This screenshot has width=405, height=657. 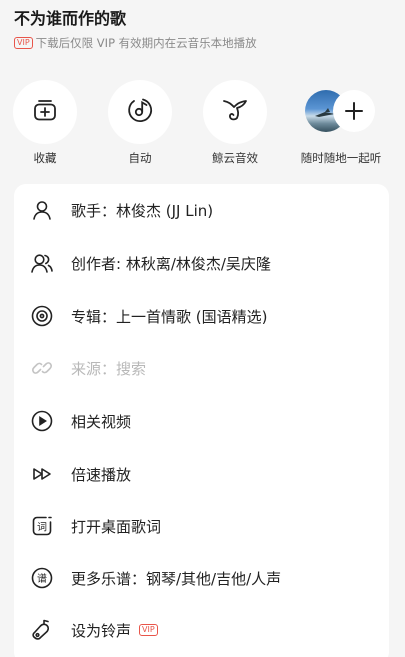 I want to click on svg-text: 谱, so click(x=42, y=578).